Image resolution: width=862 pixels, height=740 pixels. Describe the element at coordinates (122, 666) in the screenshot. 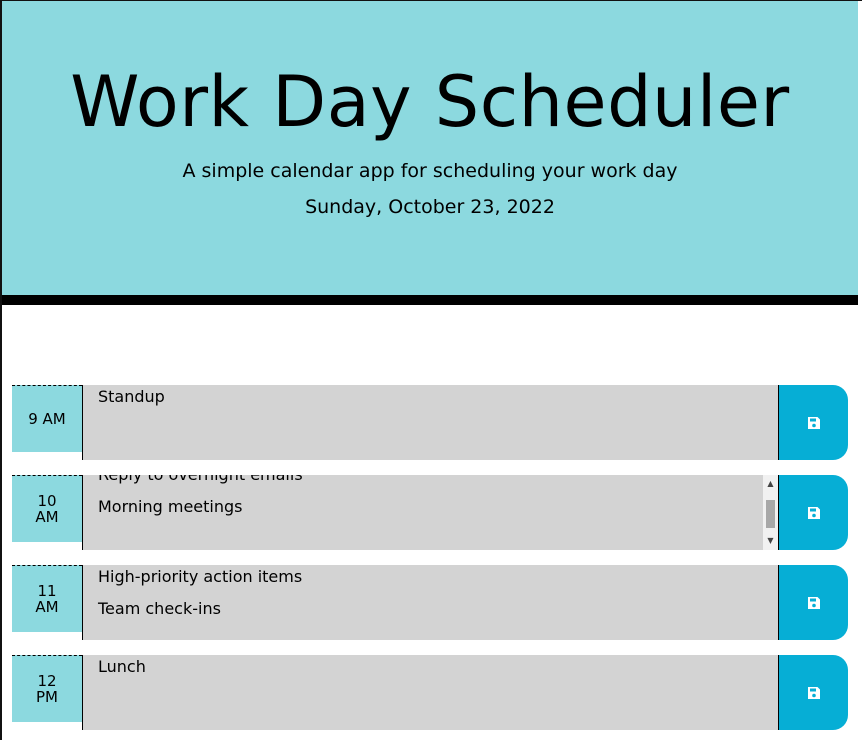

I see `task-line: Lunch` at that location.